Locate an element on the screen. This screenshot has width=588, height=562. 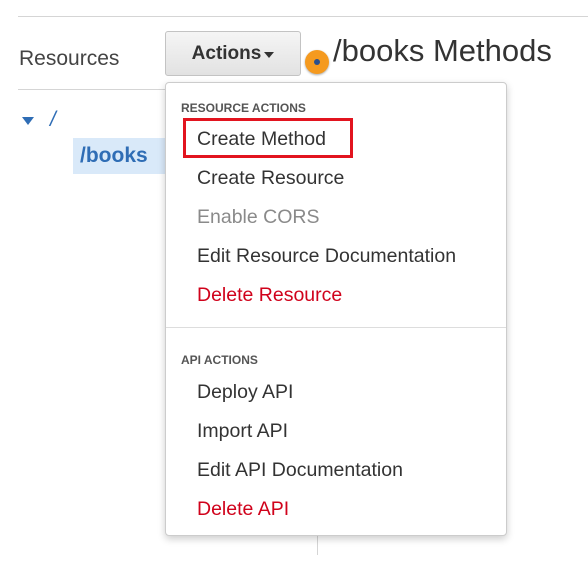
menu-item-delete-api: Delete API is located at coordinates (243, 509).